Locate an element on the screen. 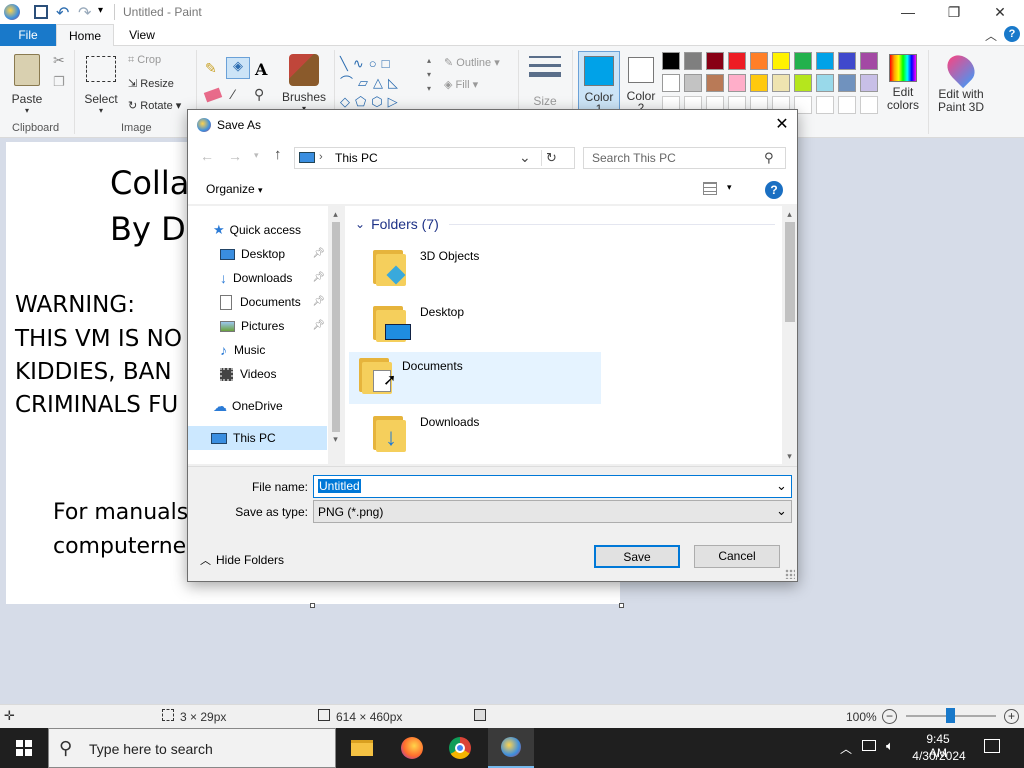  folder-item-3d-objects: 3D Objects is located at coordinates (477, 269).